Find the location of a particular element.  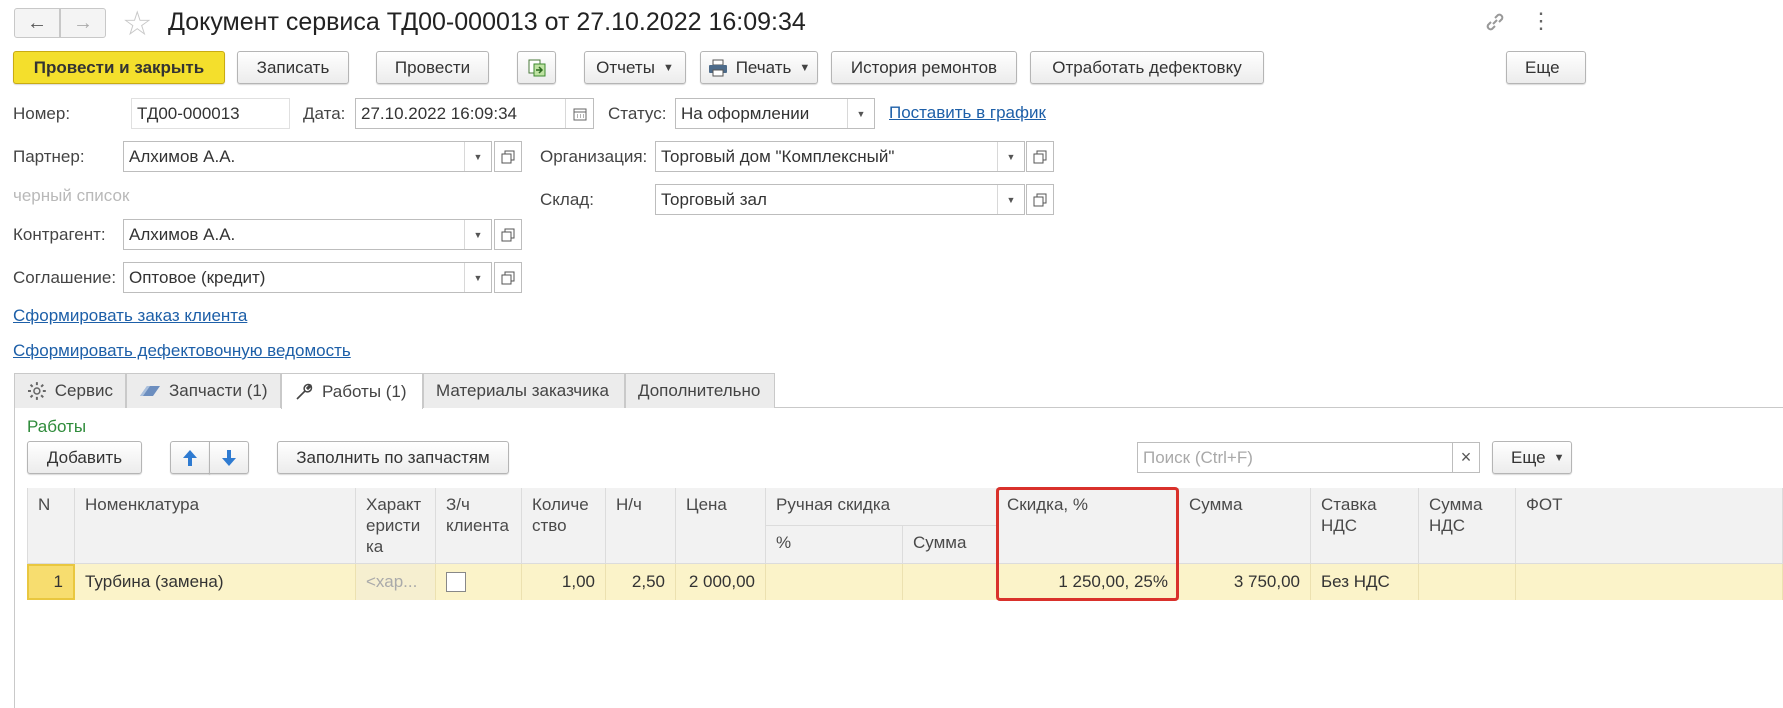

column-header-quantity: Количе ство is located at coordinates (564, 526).